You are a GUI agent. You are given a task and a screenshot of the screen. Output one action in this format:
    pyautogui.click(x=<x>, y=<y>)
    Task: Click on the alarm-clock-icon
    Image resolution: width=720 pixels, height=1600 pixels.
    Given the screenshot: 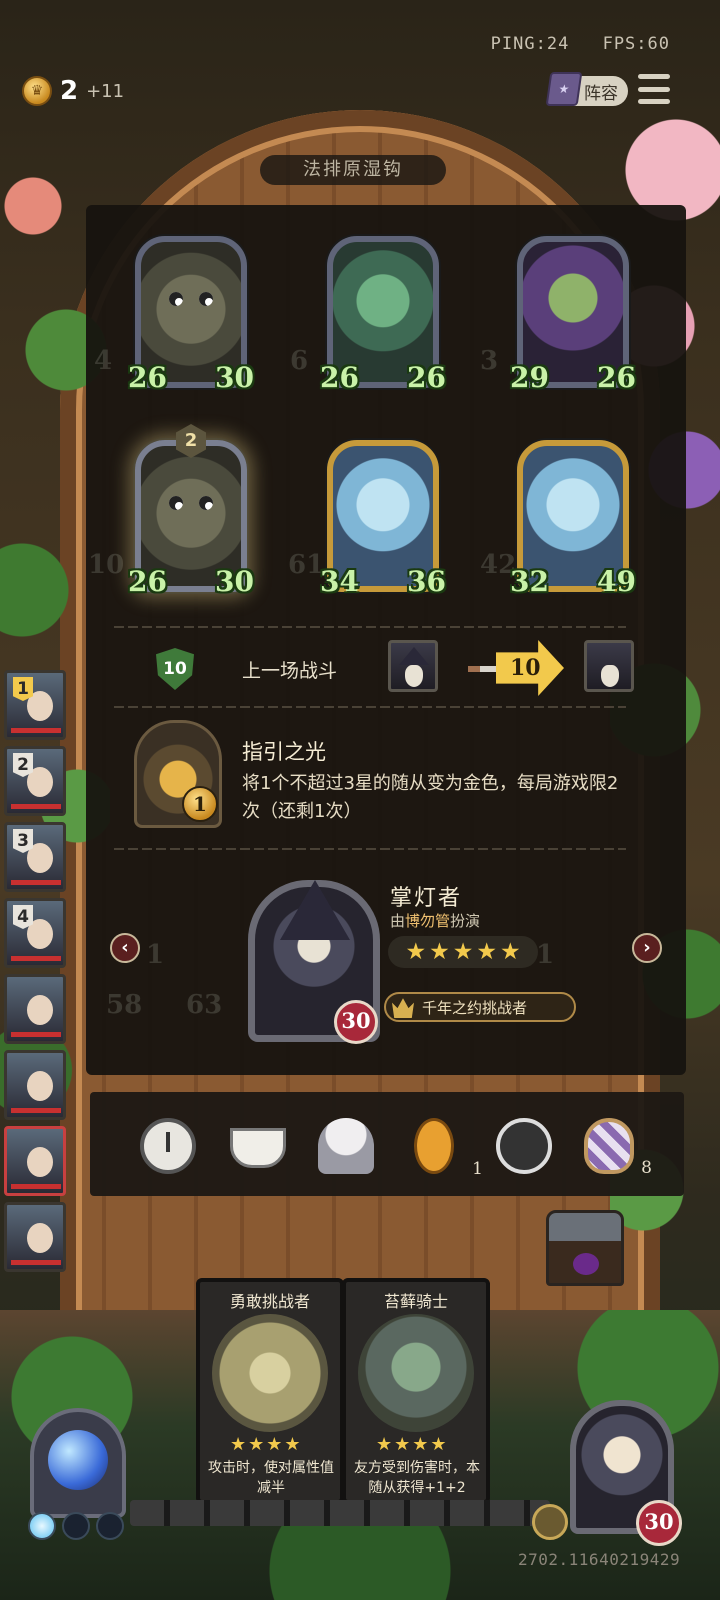 What is the action you would take?
    pyautogui.click(x=168, y=1146)
    